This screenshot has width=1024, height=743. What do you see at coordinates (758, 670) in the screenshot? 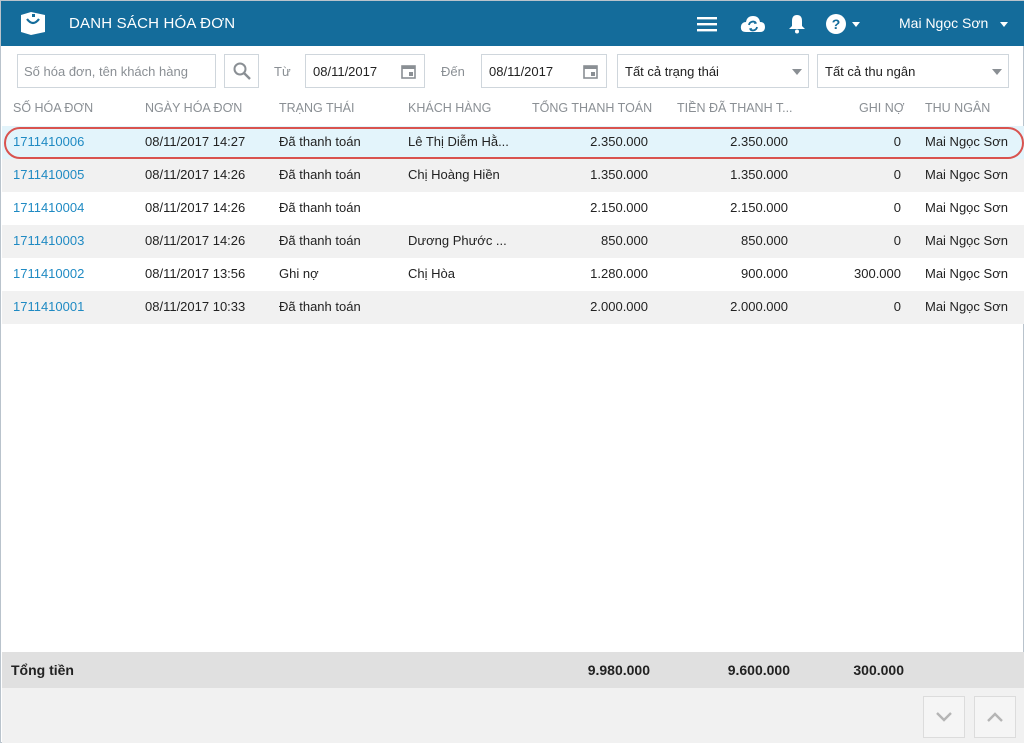
I see `totals-paid-amount: 9.600.000` at bounding box center [758, 670].